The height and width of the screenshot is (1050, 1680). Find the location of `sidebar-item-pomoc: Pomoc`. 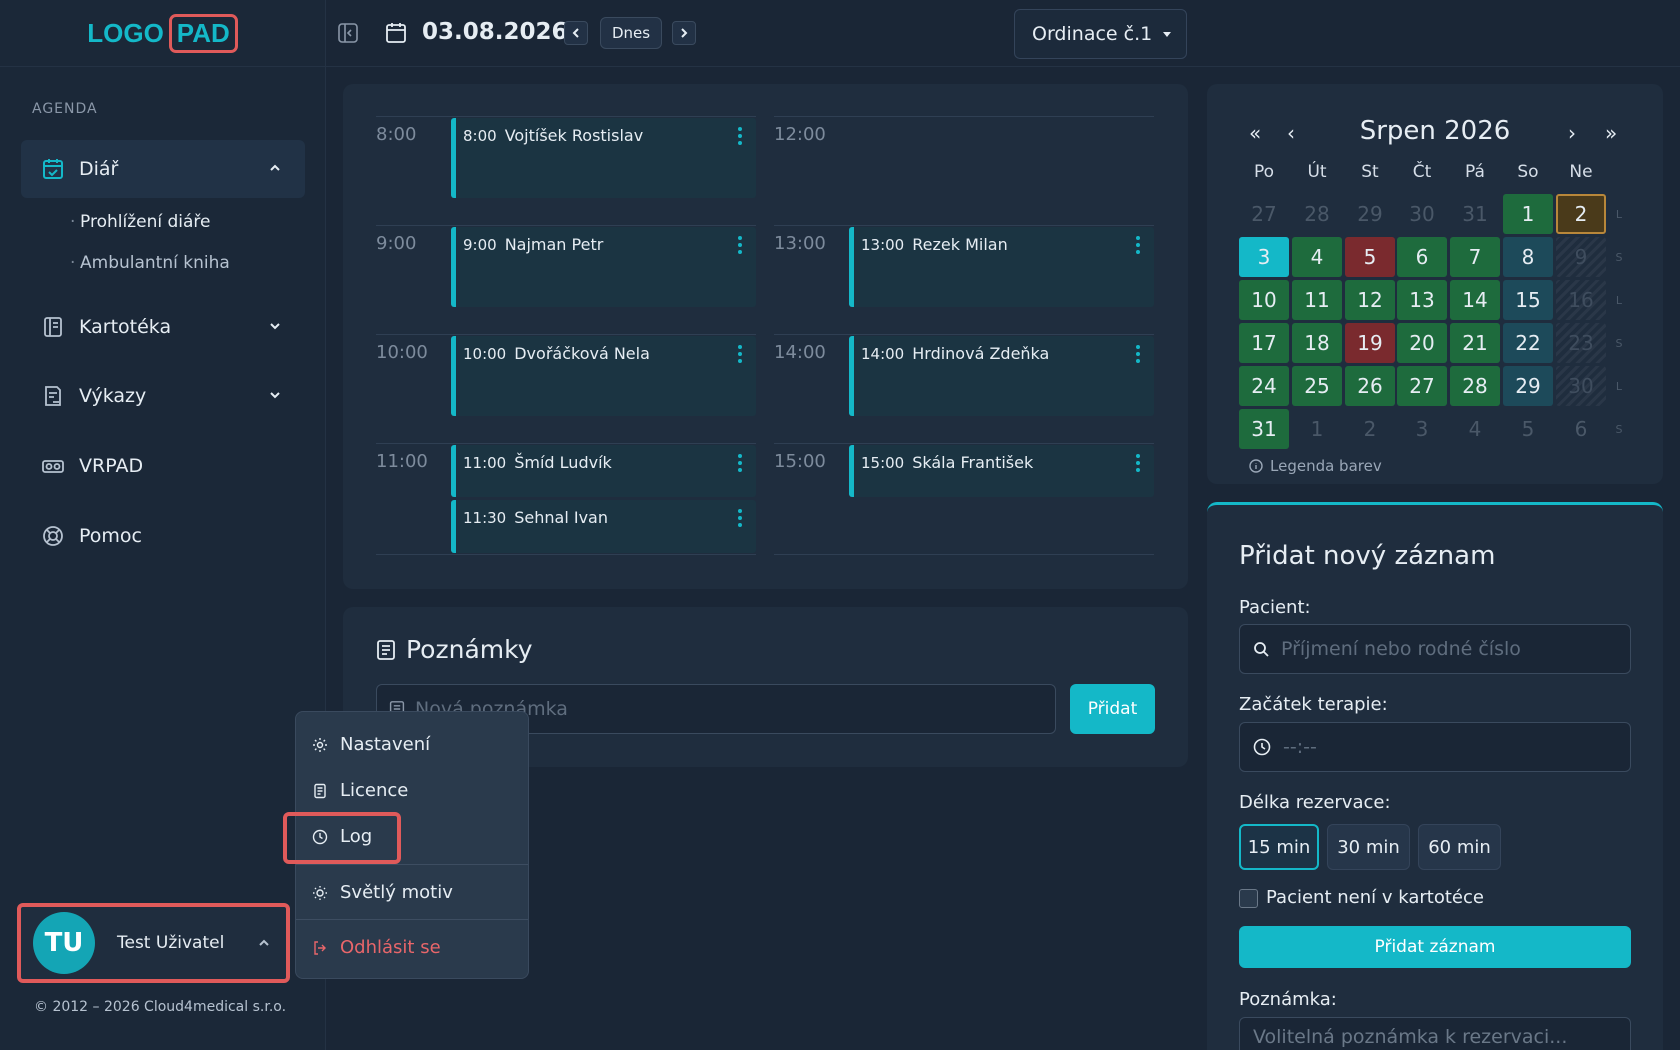

sidebar-item-pomoc: Pomoc is located at coordinates (163, 536).